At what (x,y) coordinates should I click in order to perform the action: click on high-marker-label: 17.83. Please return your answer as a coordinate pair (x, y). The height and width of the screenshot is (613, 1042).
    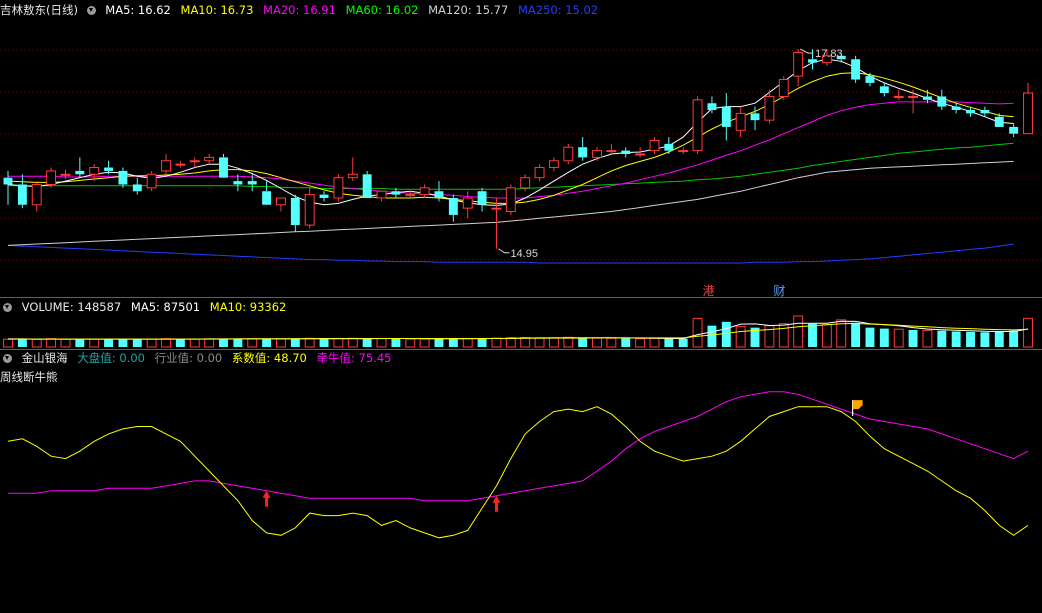
    Looking at the image, I should click on (829, 54).